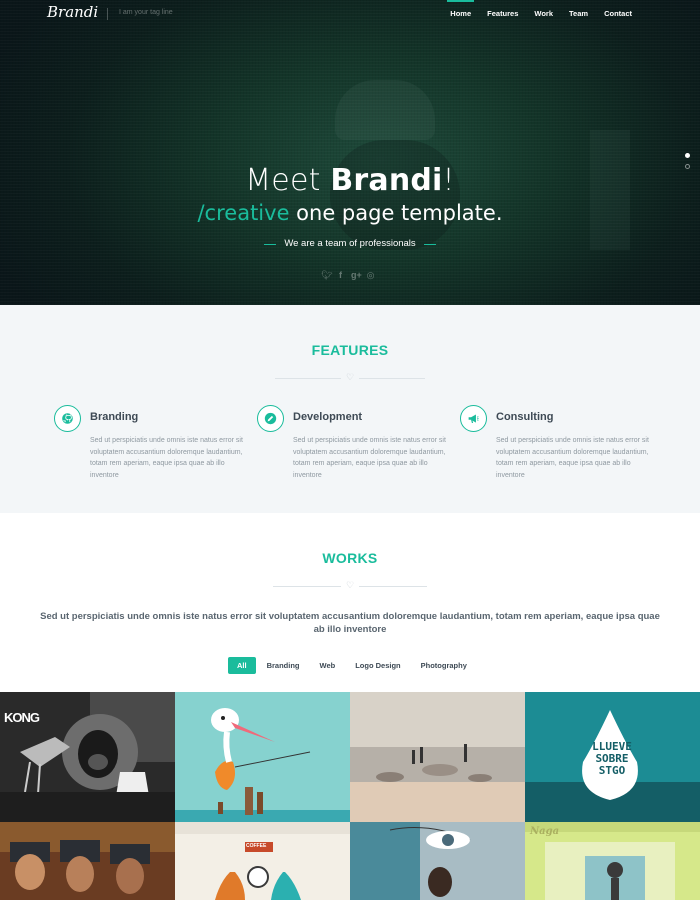  I want to click on filter-all: All, so click(242, 665).